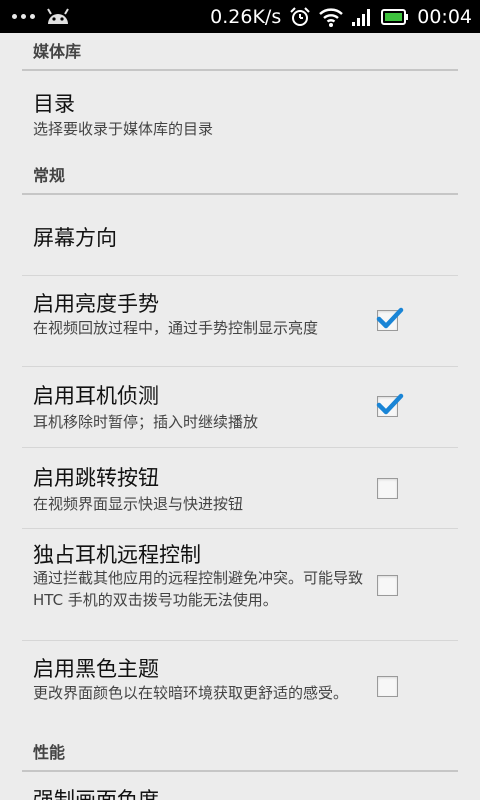 This screenshot has width=480, height=800. I want to click on brightness-checkbox, so click(390, 319).